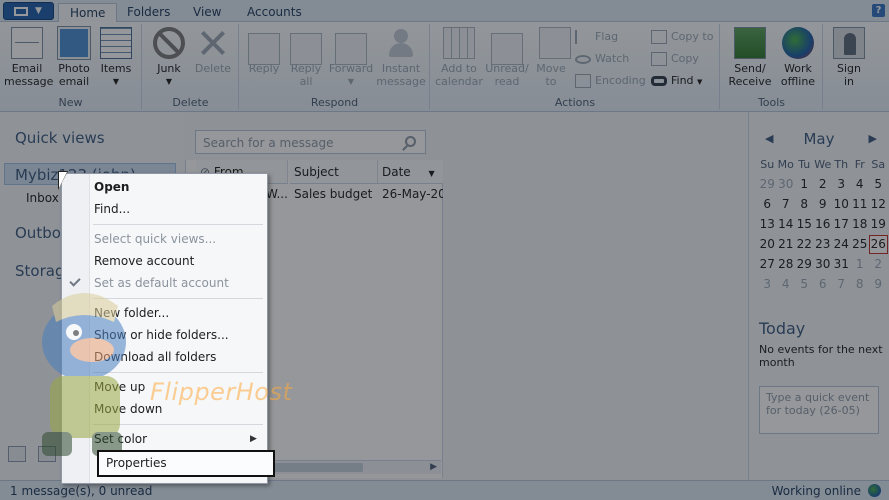 This screenshot has height=500, width=889. What do you see at coordinates (878, 204) in the screenshot?
I see `calendar-day: 12` at bounding box center [878, 204].